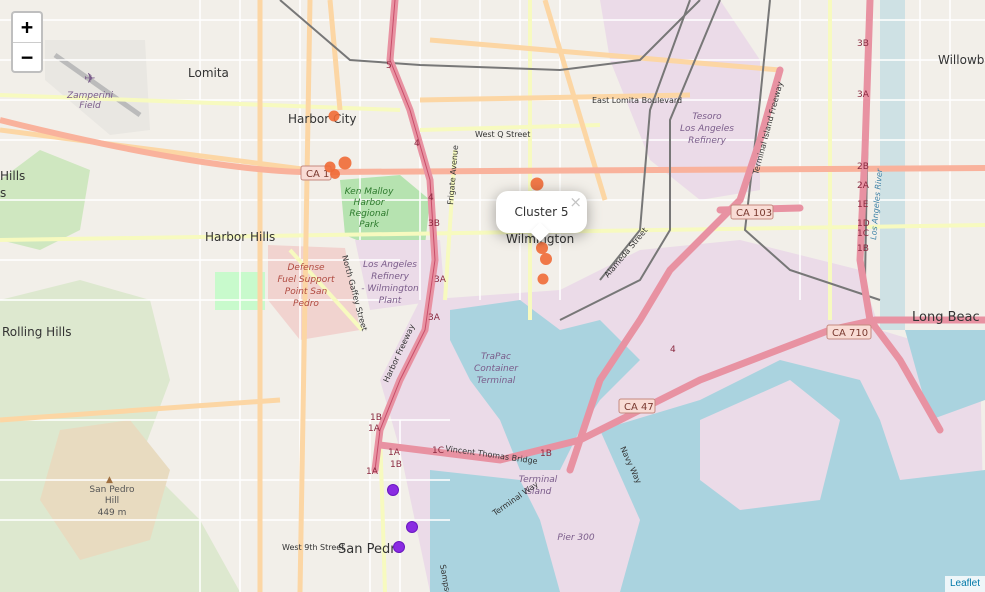 This screenshot has height=592, width=985. What do you see at coordinates (639, 407) in the screenshot?
I see `shield-ca47-text: CA 47` at bounding box center [639, 407].